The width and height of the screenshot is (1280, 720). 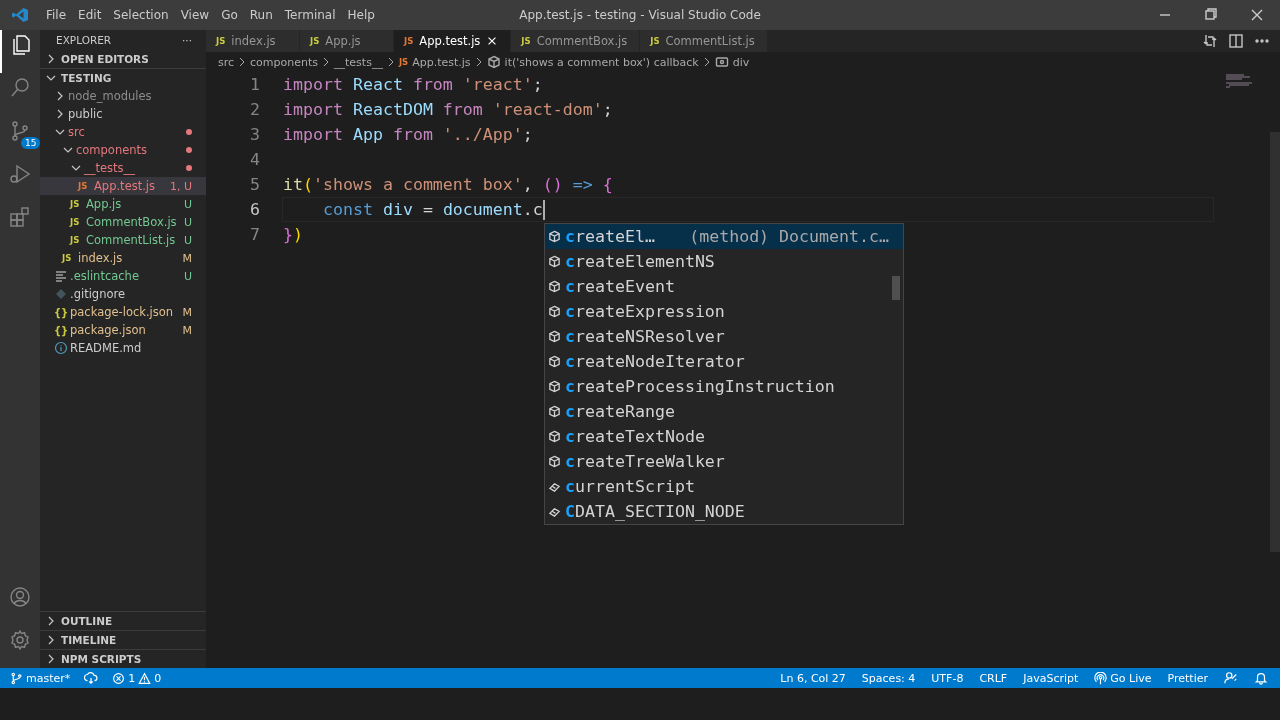 What do you see at coordinates (310, 15) in the screenshot?
I see `menu-item: Terminal` at bounding box center [310, 15].